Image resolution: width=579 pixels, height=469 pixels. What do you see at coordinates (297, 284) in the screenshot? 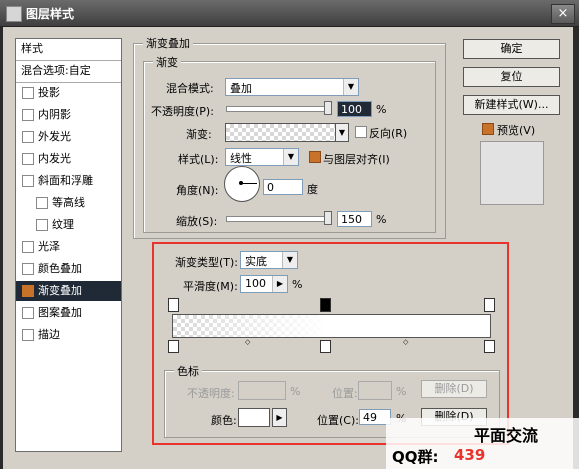
I see `smoothness-unit: %` at bounding box center [297, 284].